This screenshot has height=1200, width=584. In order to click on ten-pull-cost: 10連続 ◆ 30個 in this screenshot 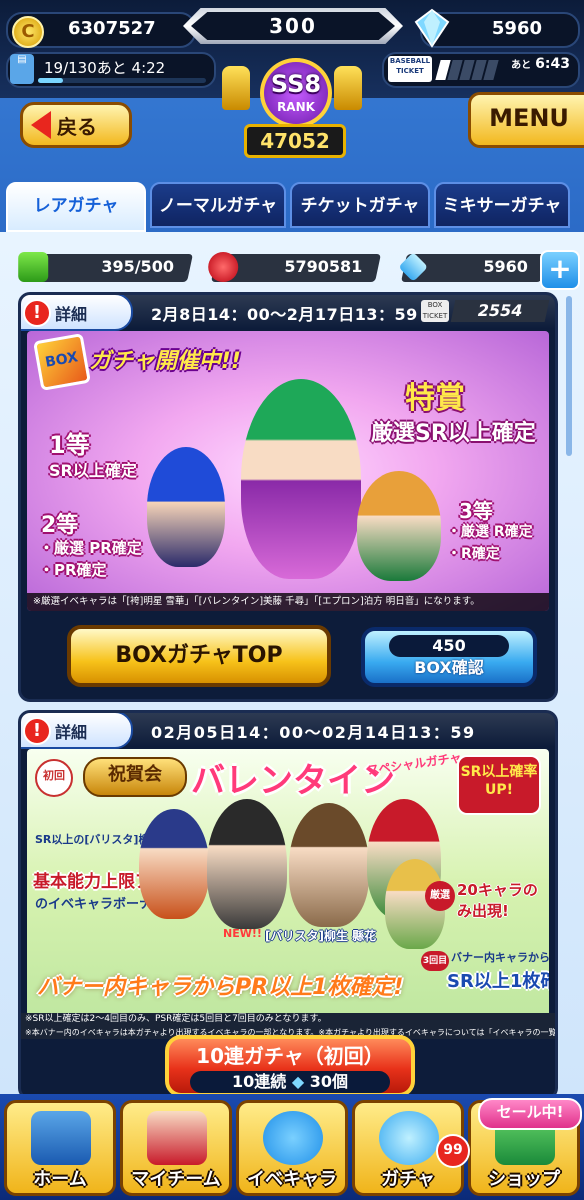, I will do `click(290, 1082)`.